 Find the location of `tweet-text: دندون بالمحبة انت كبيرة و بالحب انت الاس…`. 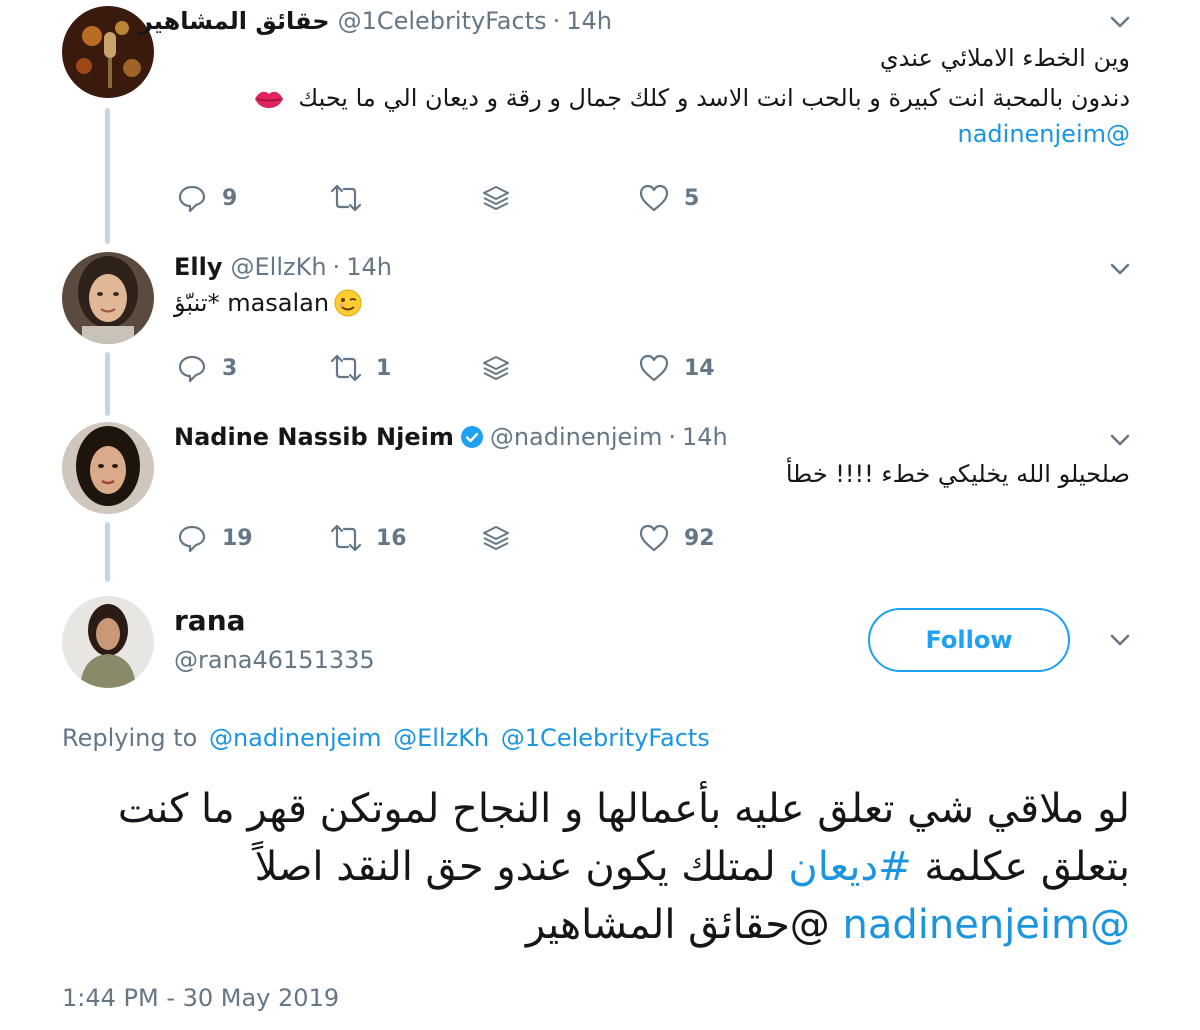

tweet-text: دندون بالمحبة انت كبيرة و بالحب انت الاس… is located at coordinates (714, 98).